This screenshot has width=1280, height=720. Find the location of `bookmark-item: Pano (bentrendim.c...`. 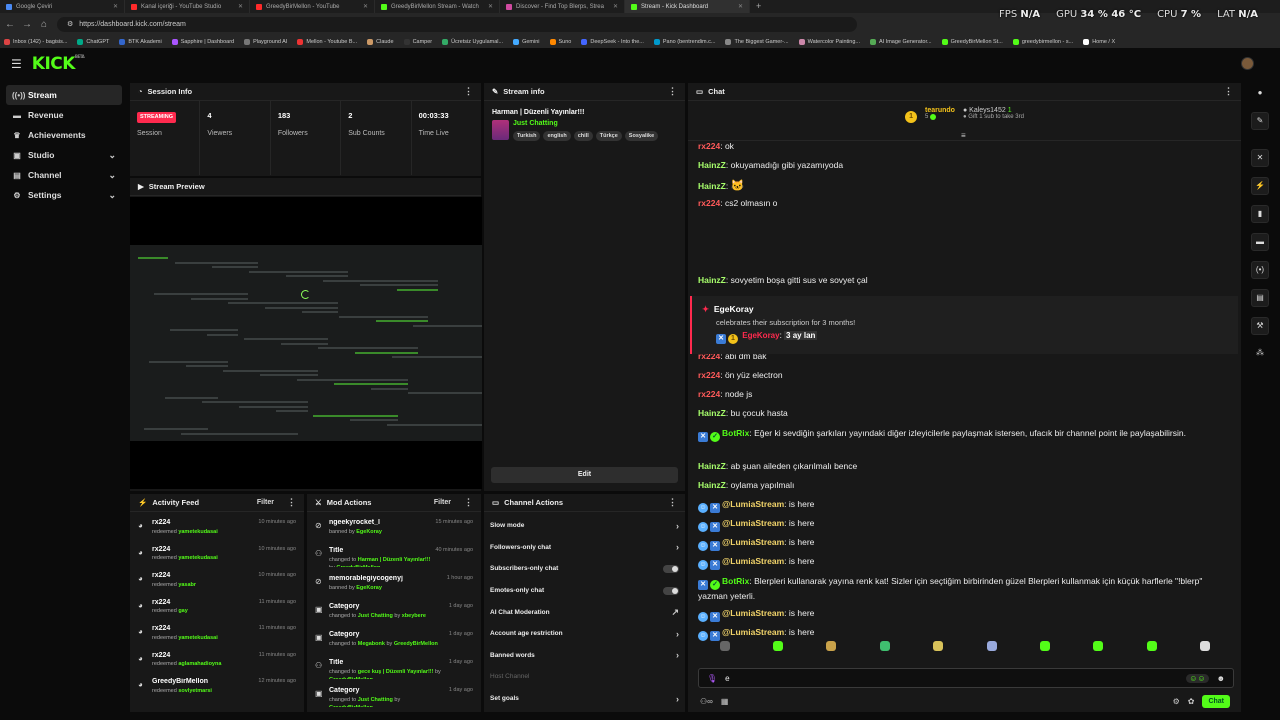

bookmark-item: Pano (bentrendim.c... is located at coordinates (684, 41).